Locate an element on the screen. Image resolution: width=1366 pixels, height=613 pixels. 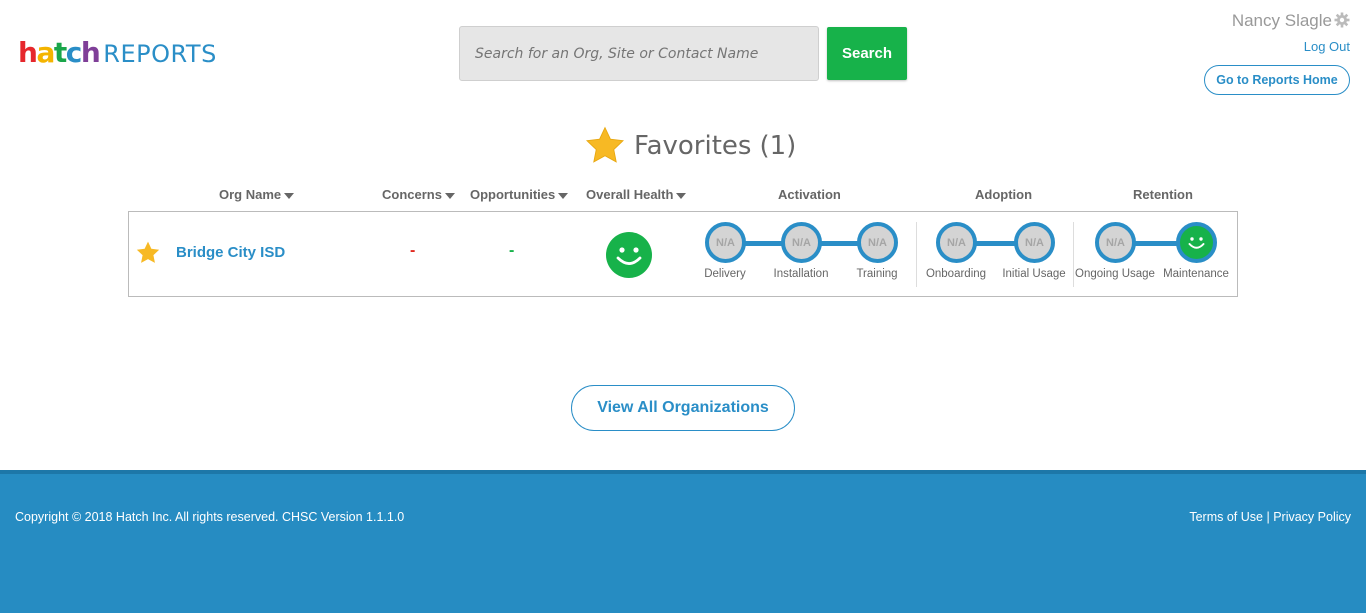
favorites-heading: Favorites (1) is located at coordinates (690, 146).